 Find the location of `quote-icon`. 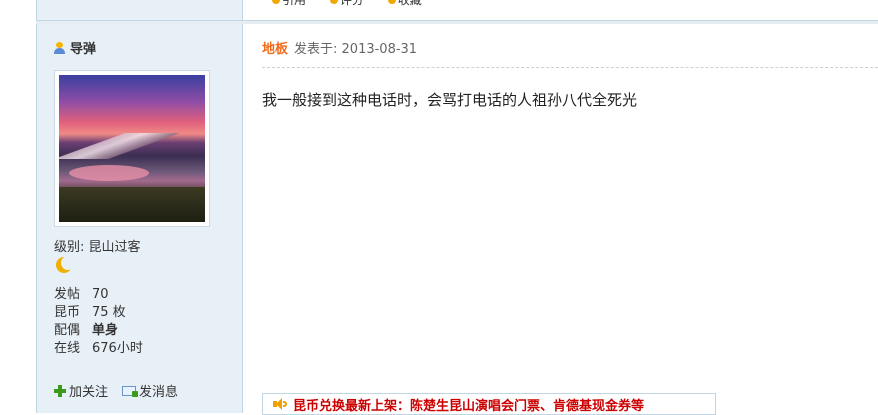

quote-icon is located at coordinates (276, 2).